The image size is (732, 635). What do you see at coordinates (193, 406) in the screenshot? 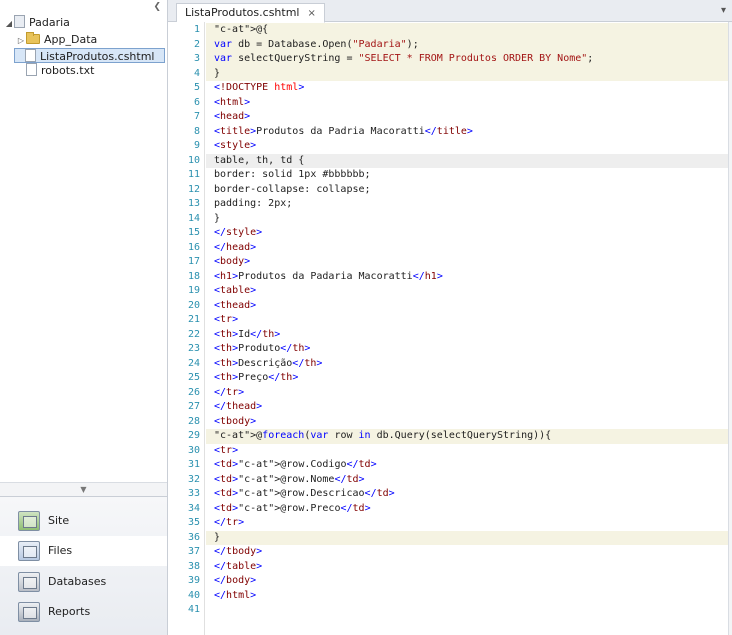
I see `line-number: 27` at bounding box center [193, 406].